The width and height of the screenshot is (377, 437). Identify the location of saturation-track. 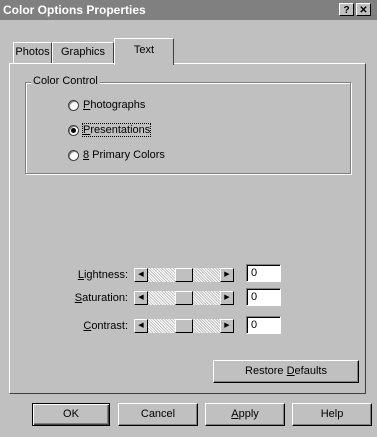
(184, 298).